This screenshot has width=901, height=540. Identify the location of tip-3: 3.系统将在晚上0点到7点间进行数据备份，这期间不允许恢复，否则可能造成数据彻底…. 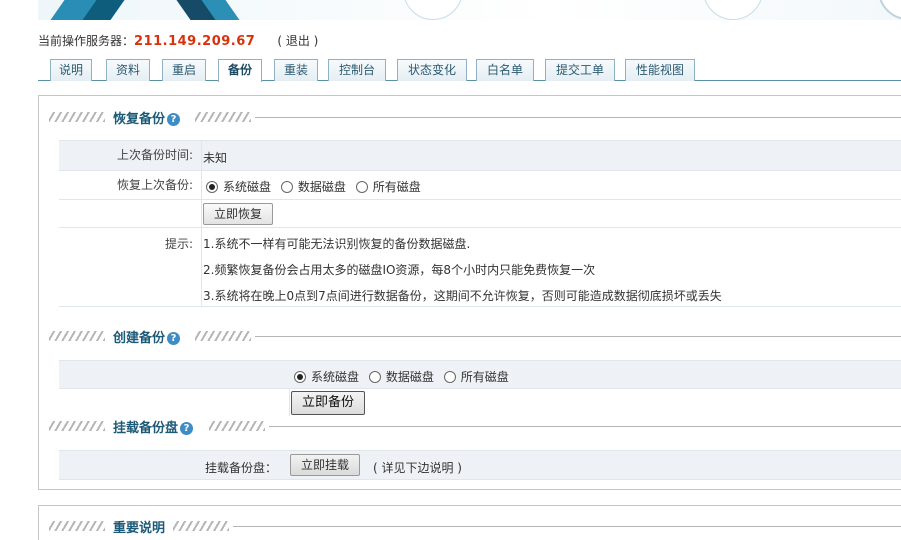
(462, 296).